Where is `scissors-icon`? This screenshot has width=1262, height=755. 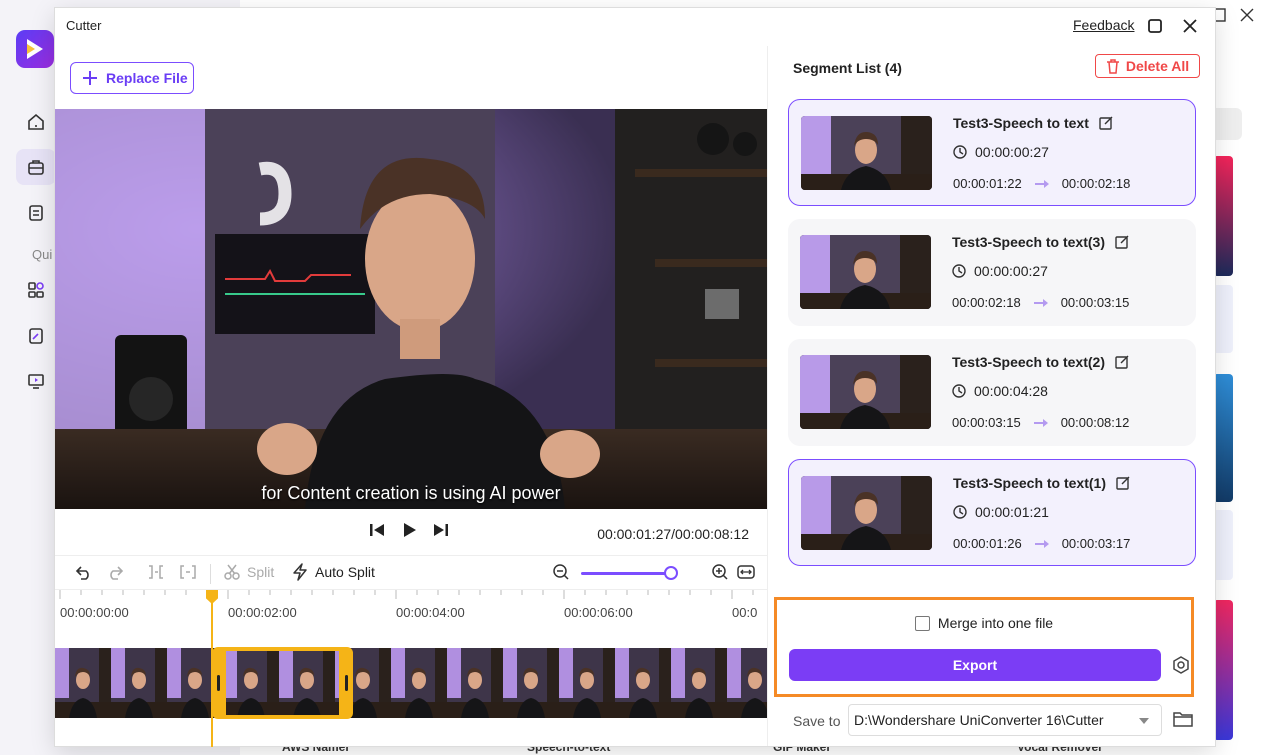 scissors-icon is located at coordinates (232, 572).